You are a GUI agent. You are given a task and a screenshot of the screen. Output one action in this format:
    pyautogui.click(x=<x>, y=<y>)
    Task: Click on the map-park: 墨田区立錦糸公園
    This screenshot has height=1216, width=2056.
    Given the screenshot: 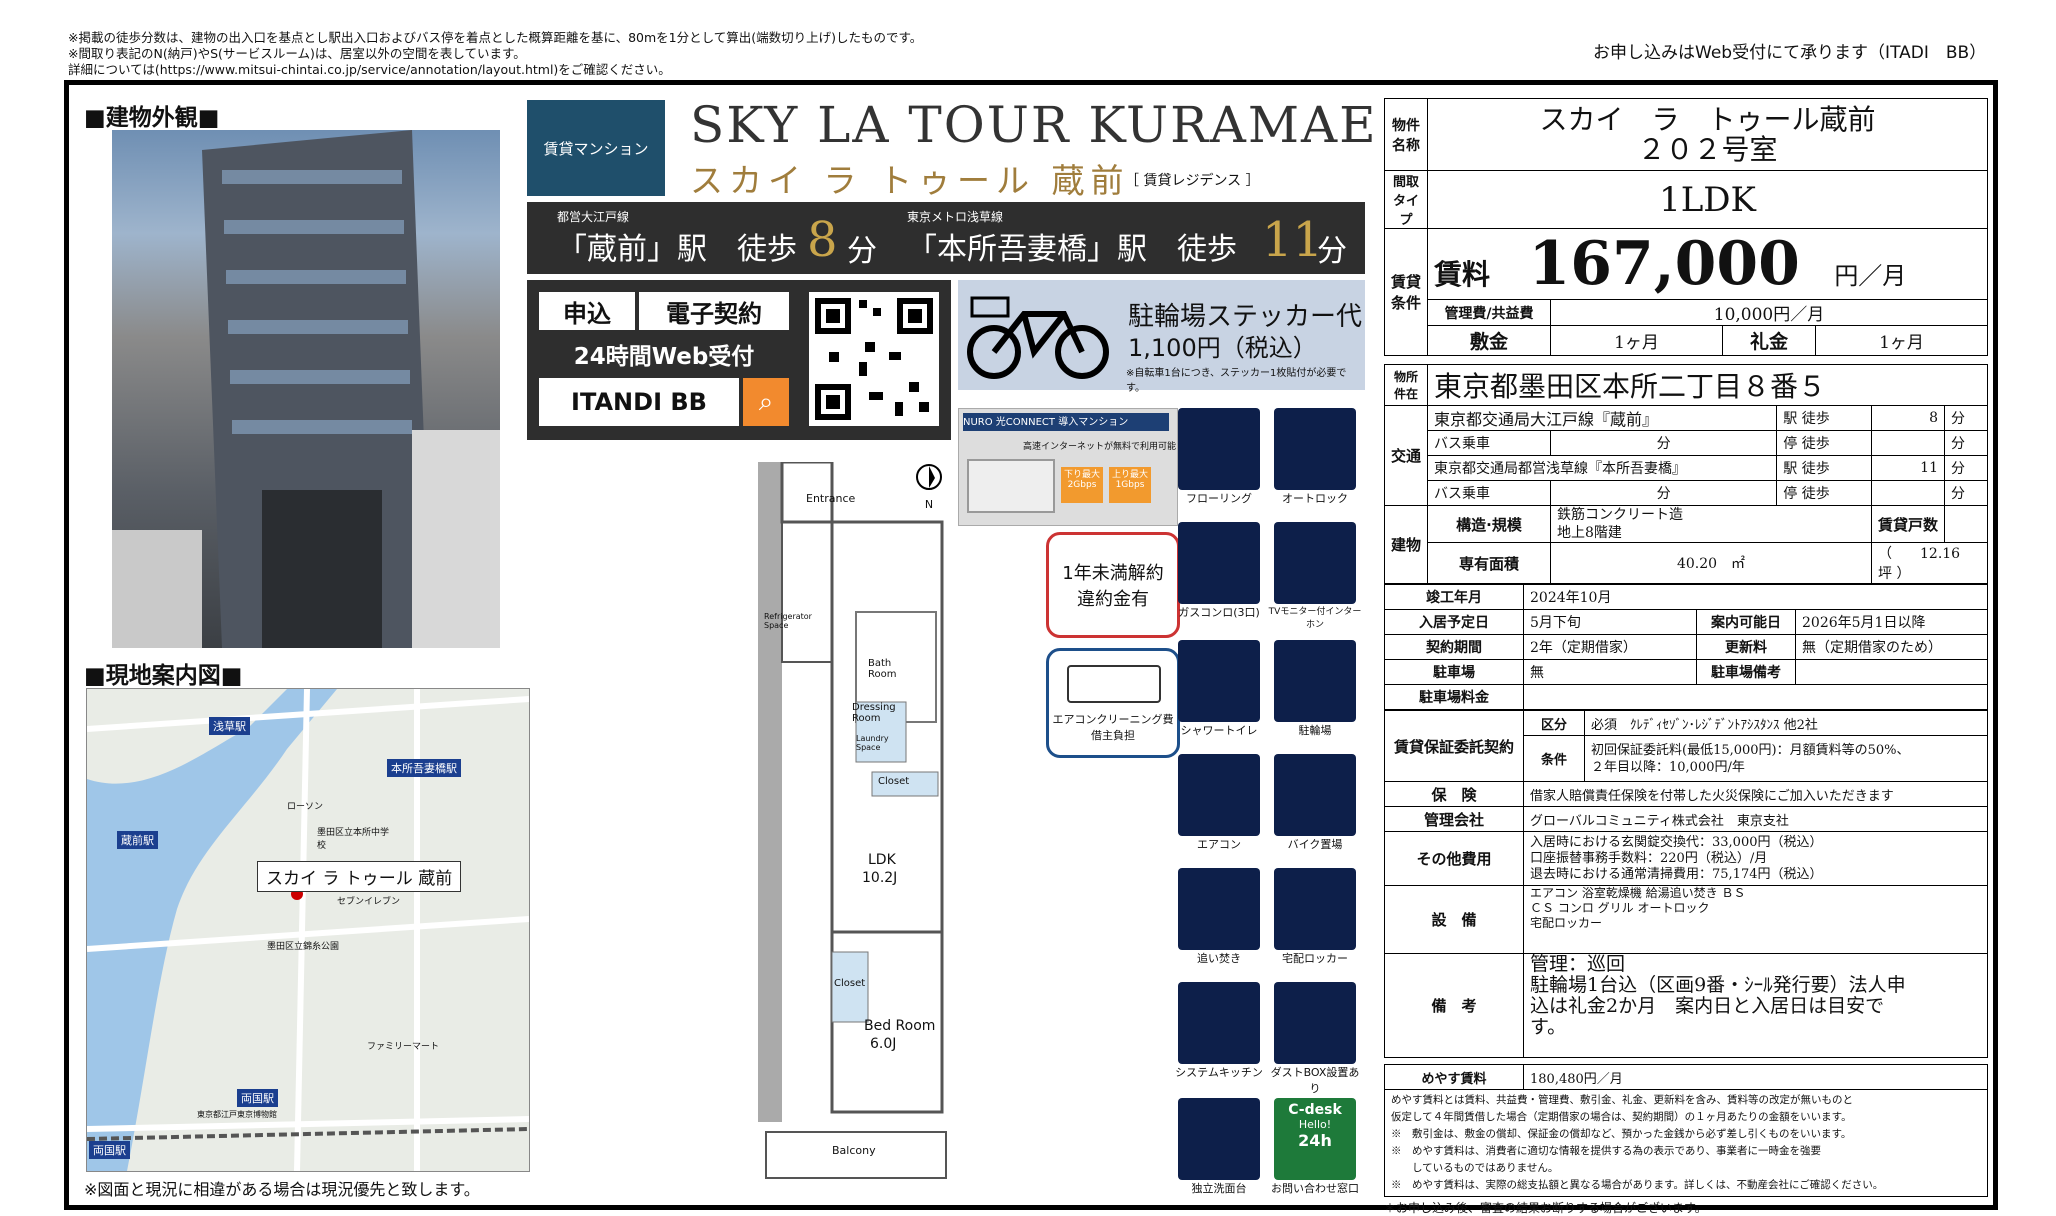 What is the action you would take?
    pyautogui.click(x=303, y=947)
    